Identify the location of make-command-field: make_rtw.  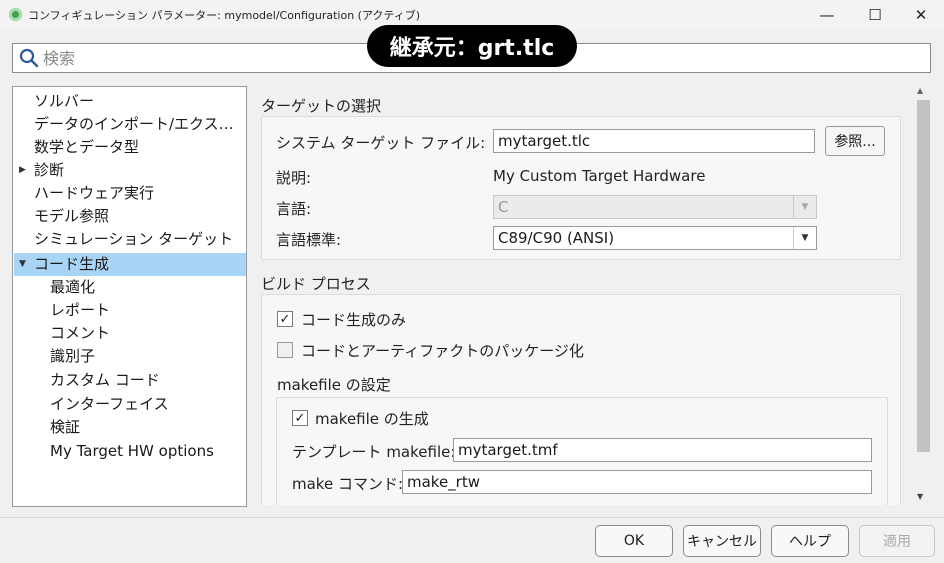
(637, 482).